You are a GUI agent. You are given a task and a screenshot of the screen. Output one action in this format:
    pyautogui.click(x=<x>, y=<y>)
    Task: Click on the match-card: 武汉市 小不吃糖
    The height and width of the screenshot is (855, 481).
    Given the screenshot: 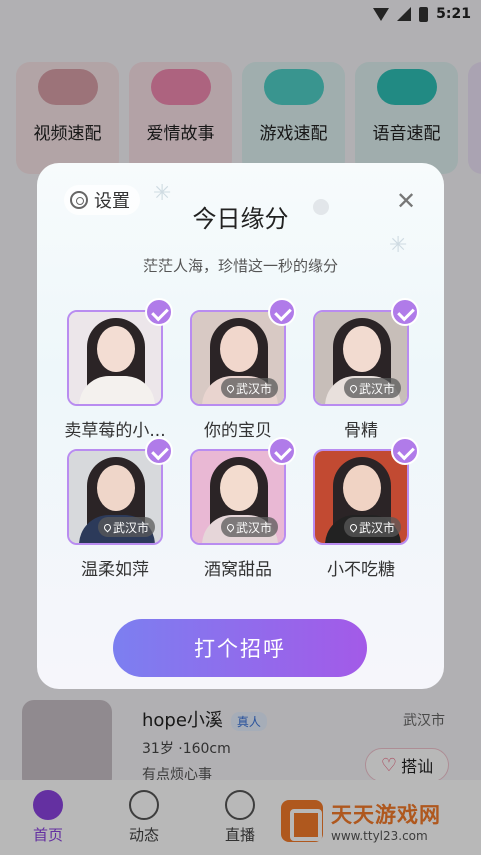 What is the action you would take?
    pyautogui.click(x=366, y=508)
    